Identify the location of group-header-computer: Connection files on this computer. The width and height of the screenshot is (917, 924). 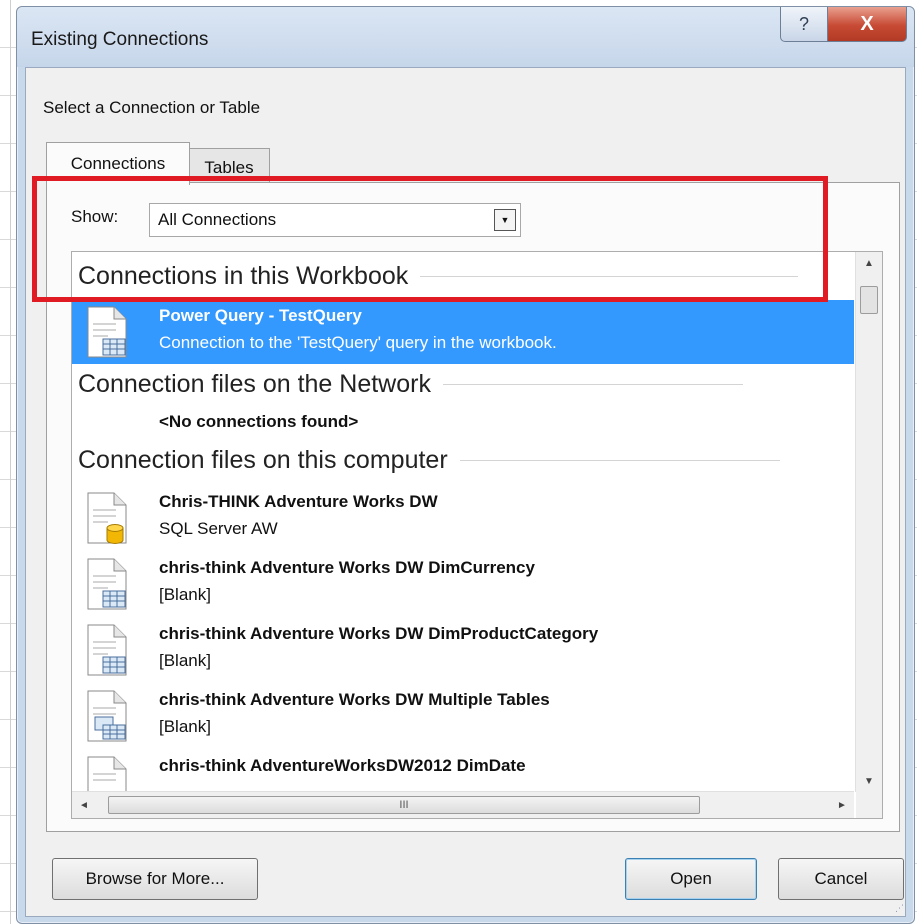
(429, 460).